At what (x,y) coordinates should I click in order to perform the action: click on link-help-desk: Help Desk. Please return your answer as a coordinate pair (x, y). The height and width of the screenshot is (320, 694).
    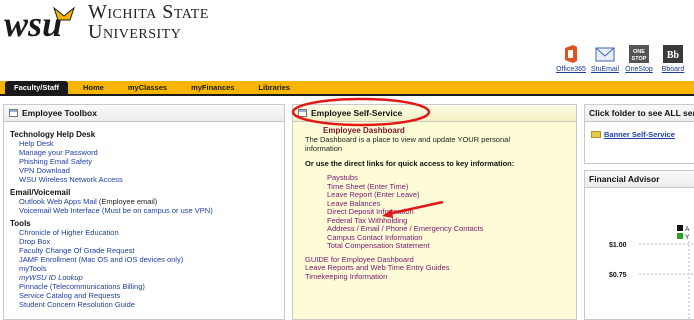
    Looking at the image, I should click on (144, 143).